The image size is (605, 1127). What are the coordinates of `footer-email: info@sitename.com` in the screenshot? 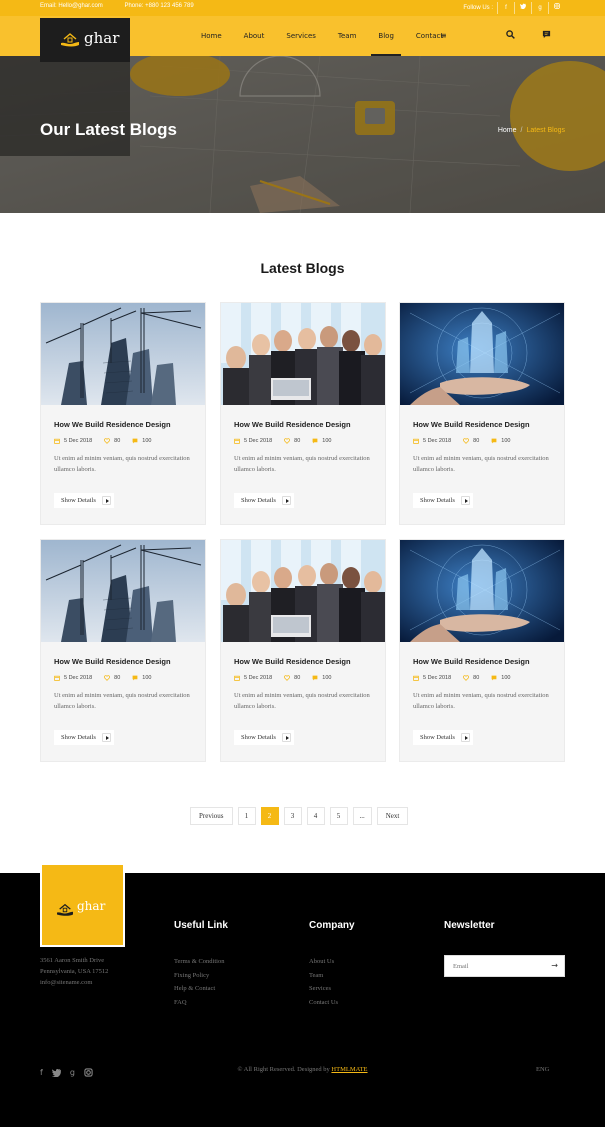 It's located at (74, 982).